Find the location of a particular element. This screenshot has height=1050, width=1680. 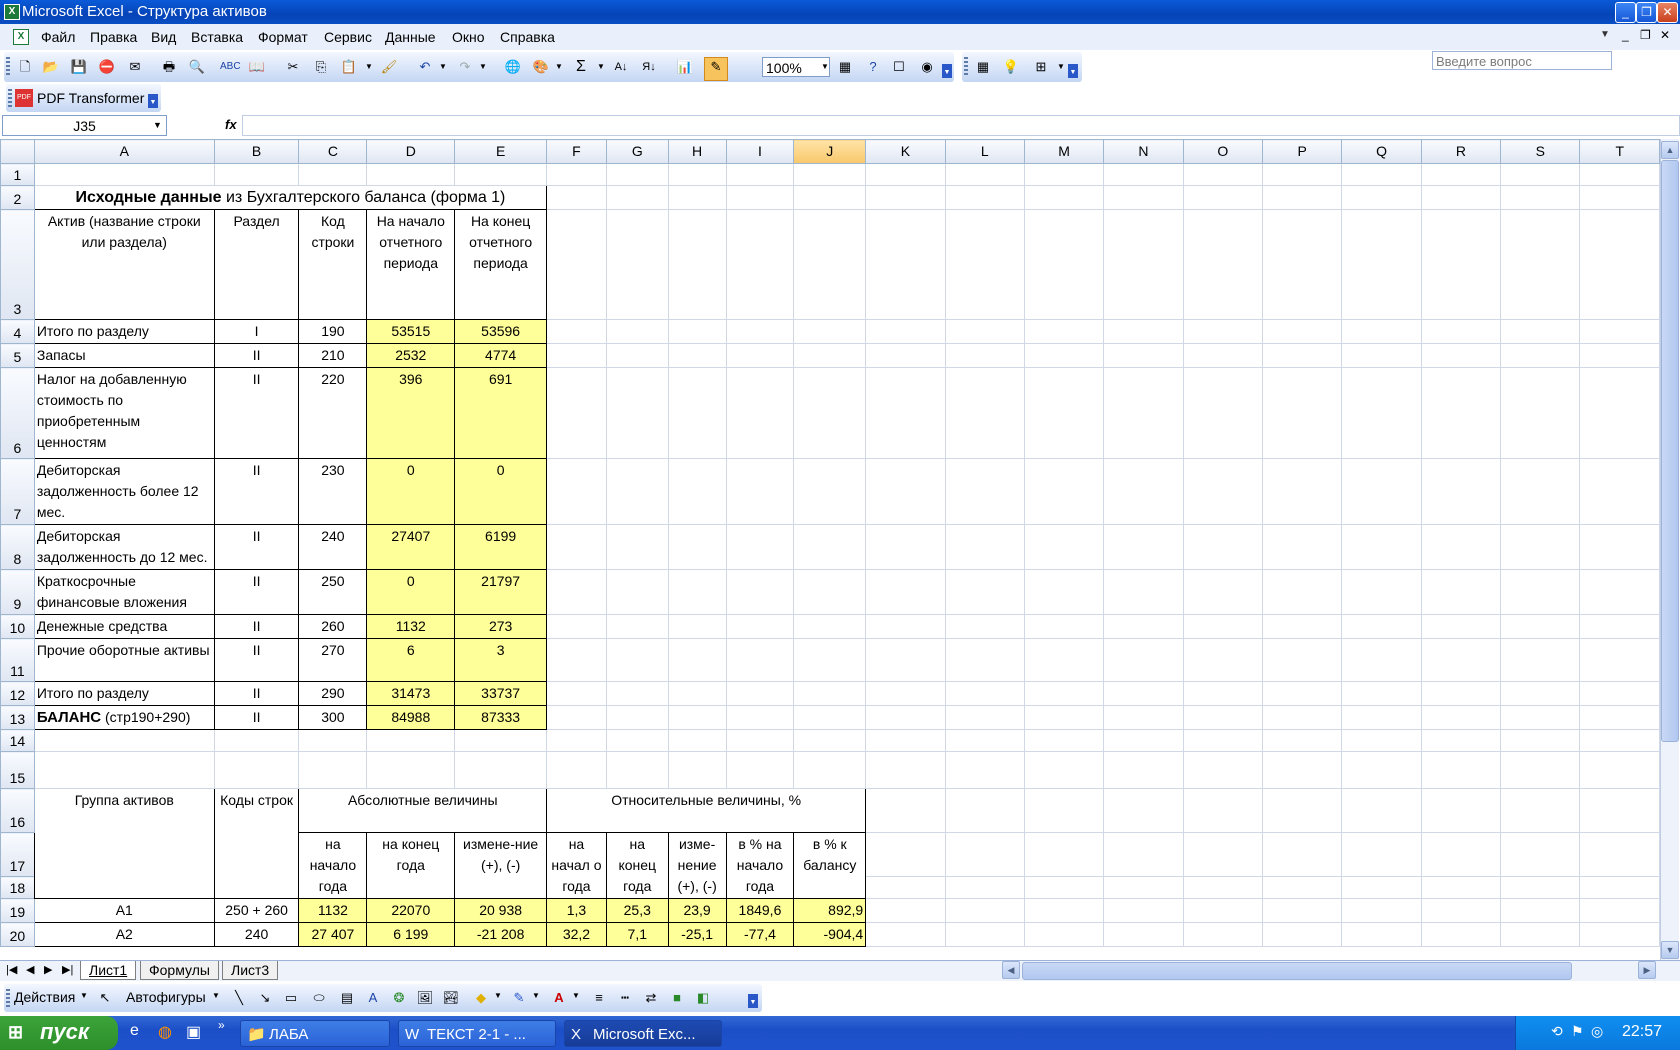

name-box: J35 is located at coordinates (84, 125).